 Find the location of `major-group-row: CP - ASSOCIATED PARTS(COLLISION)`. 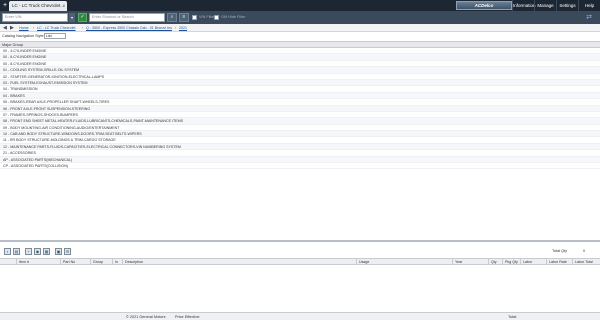

major-group-row: CP - ASSOCIATED PARTS(COLLISION) is located at coordinates (300, 166).